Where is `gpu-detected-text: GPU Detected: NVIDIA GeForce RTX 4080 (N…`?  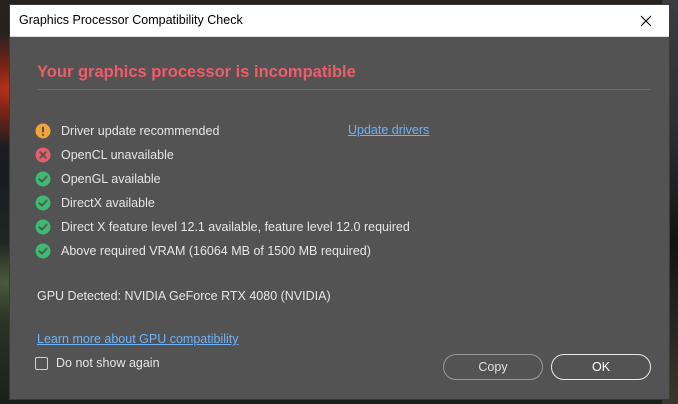 gpu-detected-text: GPU Detected: NVIDIA GeForce RTX 4080 (N… is located at coordinates (184, 296).